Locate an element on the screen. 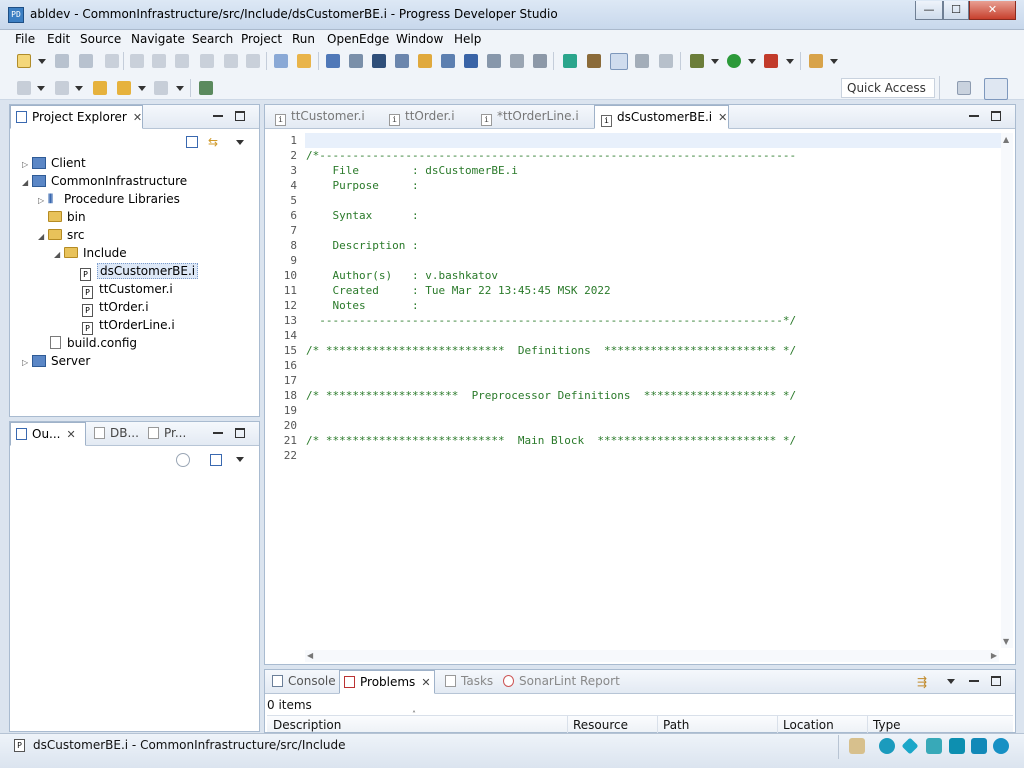 This screenshot has width=1024, height=768. refresh-icon is located at coordinates (517, 61).